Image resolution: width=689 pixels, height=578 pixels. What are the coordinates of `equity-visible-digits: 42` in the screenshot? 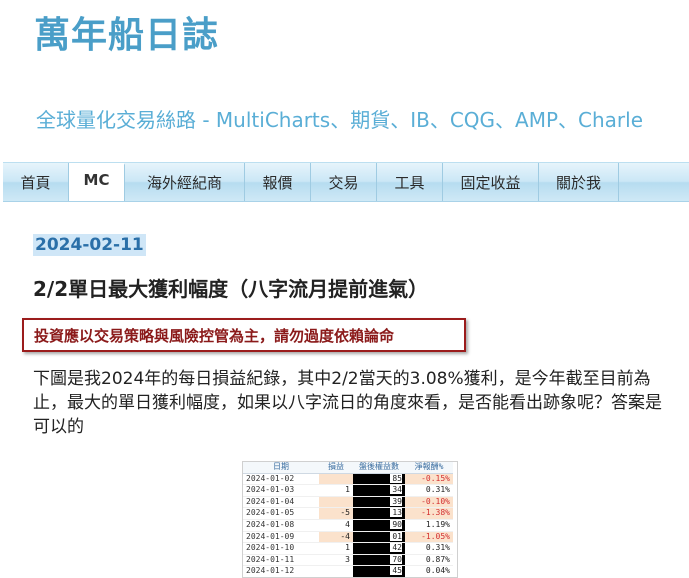 It's located at (396, 548).